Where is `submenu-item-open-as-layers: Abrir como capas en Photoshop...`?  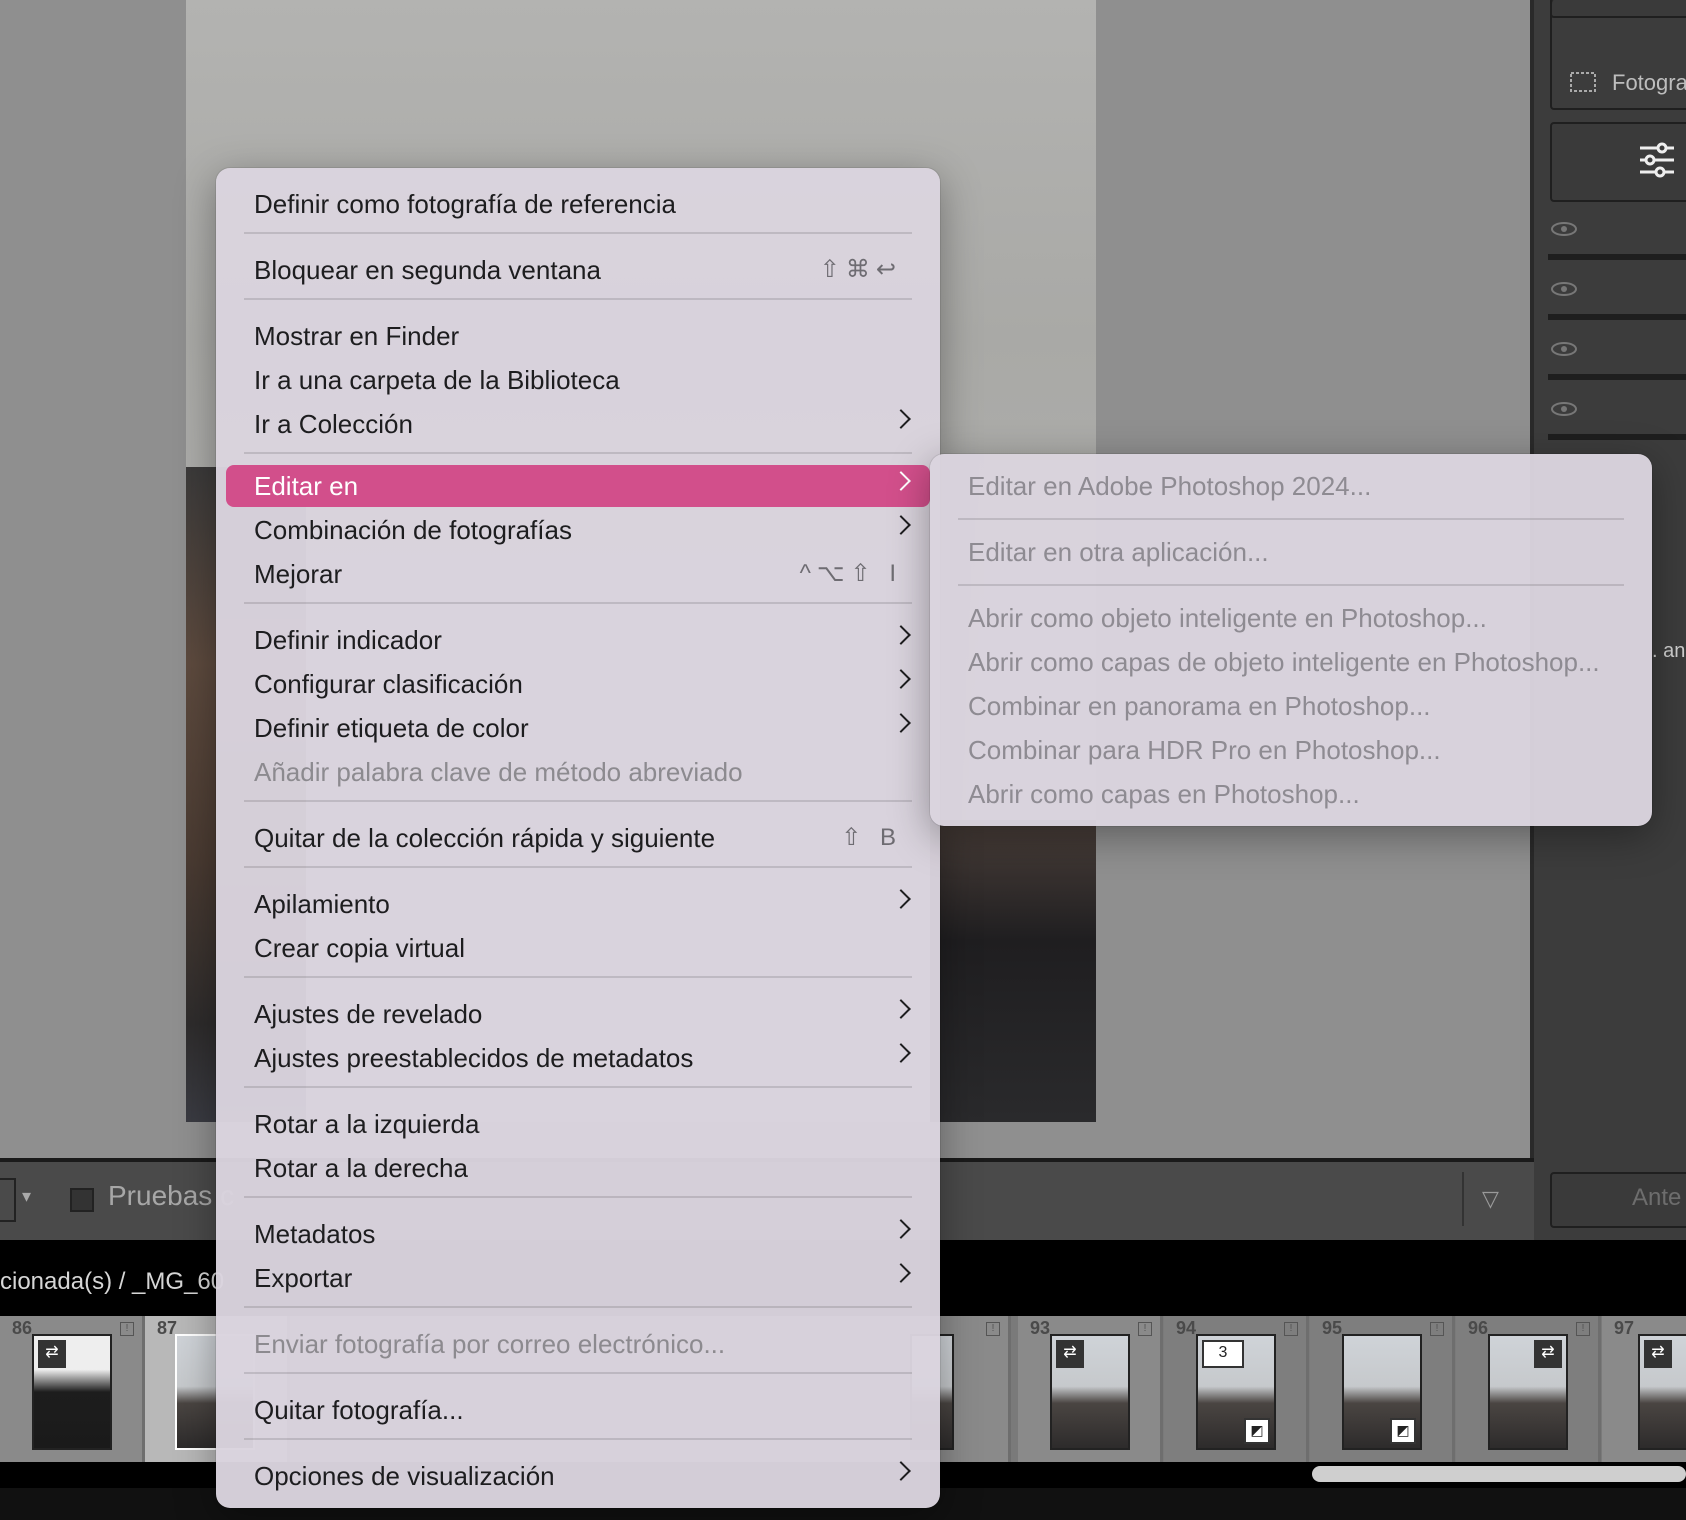 submenu-item-open-as-layers: Abrir como capas en Photoshop... is located at coordinates (1291, 794).